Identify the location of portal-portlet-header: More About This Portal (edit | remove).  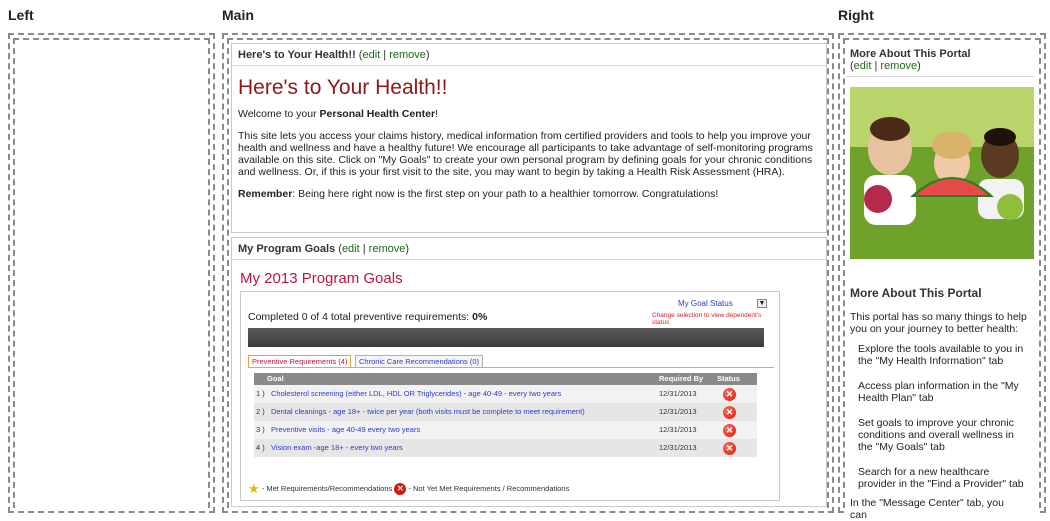
(940, 60).